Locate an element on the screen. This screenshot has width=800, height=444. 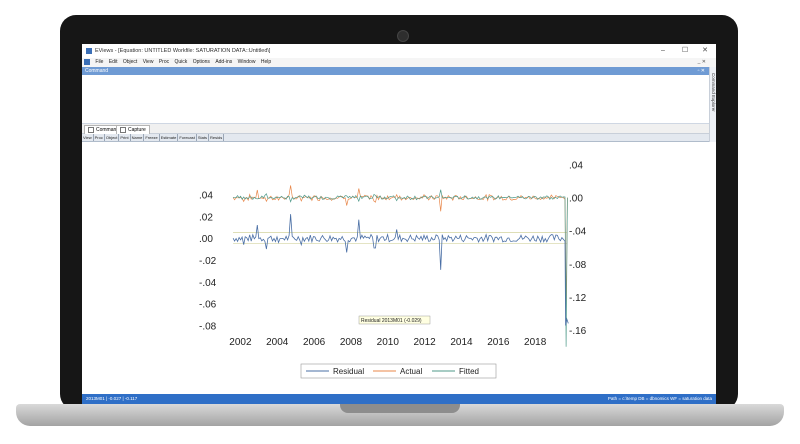
webcam is located at coordinates (403, 36).